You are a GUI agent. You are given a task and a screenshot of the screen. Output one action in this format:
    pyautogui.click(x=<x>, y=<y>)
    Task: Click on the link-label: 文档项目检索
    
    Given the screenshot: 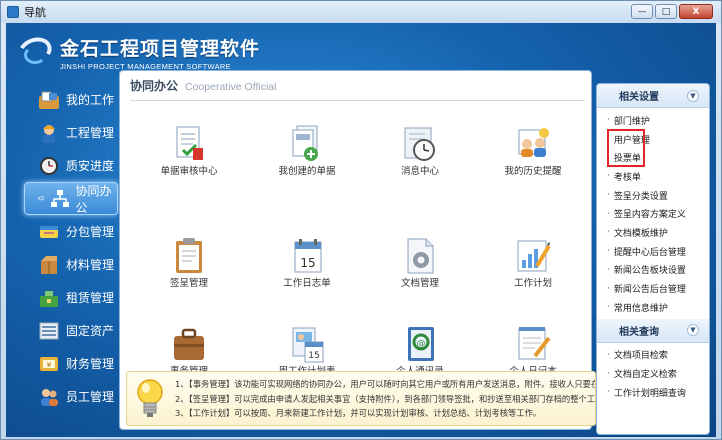 What is the action you would take?
    pyautogui.click(x=640, y=356)
    